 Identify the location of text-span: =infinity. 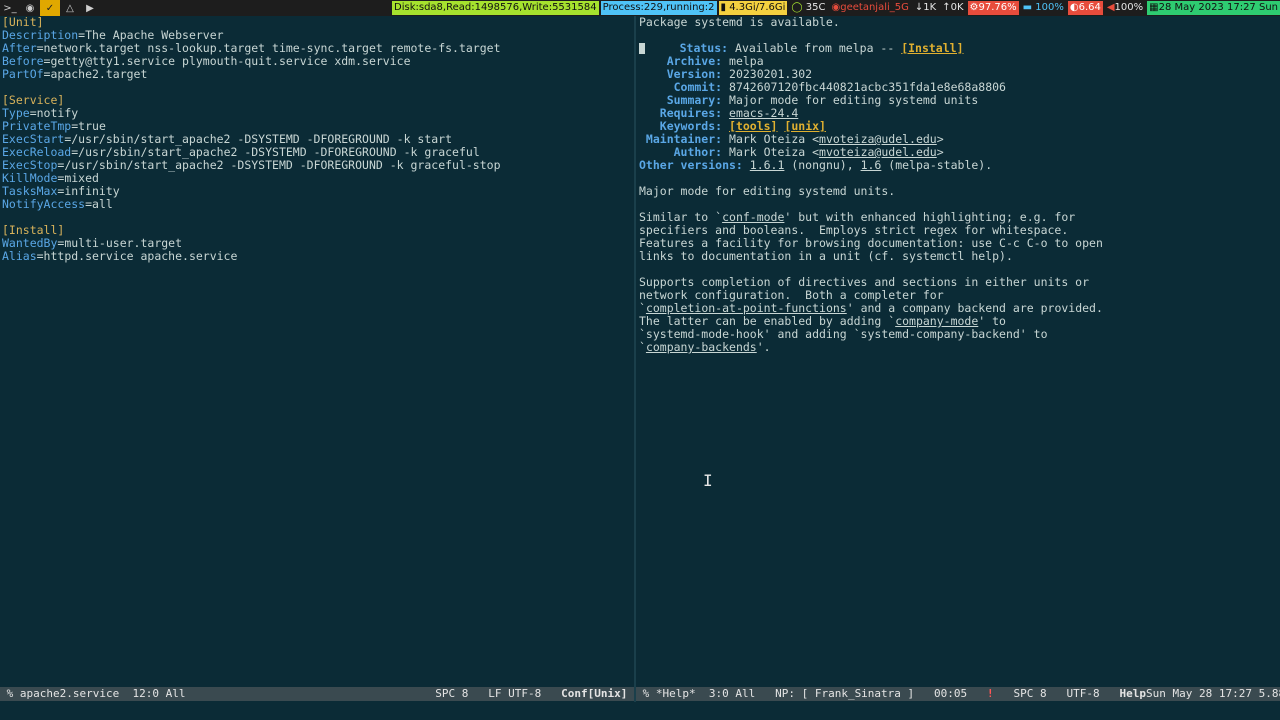
(88, 191).